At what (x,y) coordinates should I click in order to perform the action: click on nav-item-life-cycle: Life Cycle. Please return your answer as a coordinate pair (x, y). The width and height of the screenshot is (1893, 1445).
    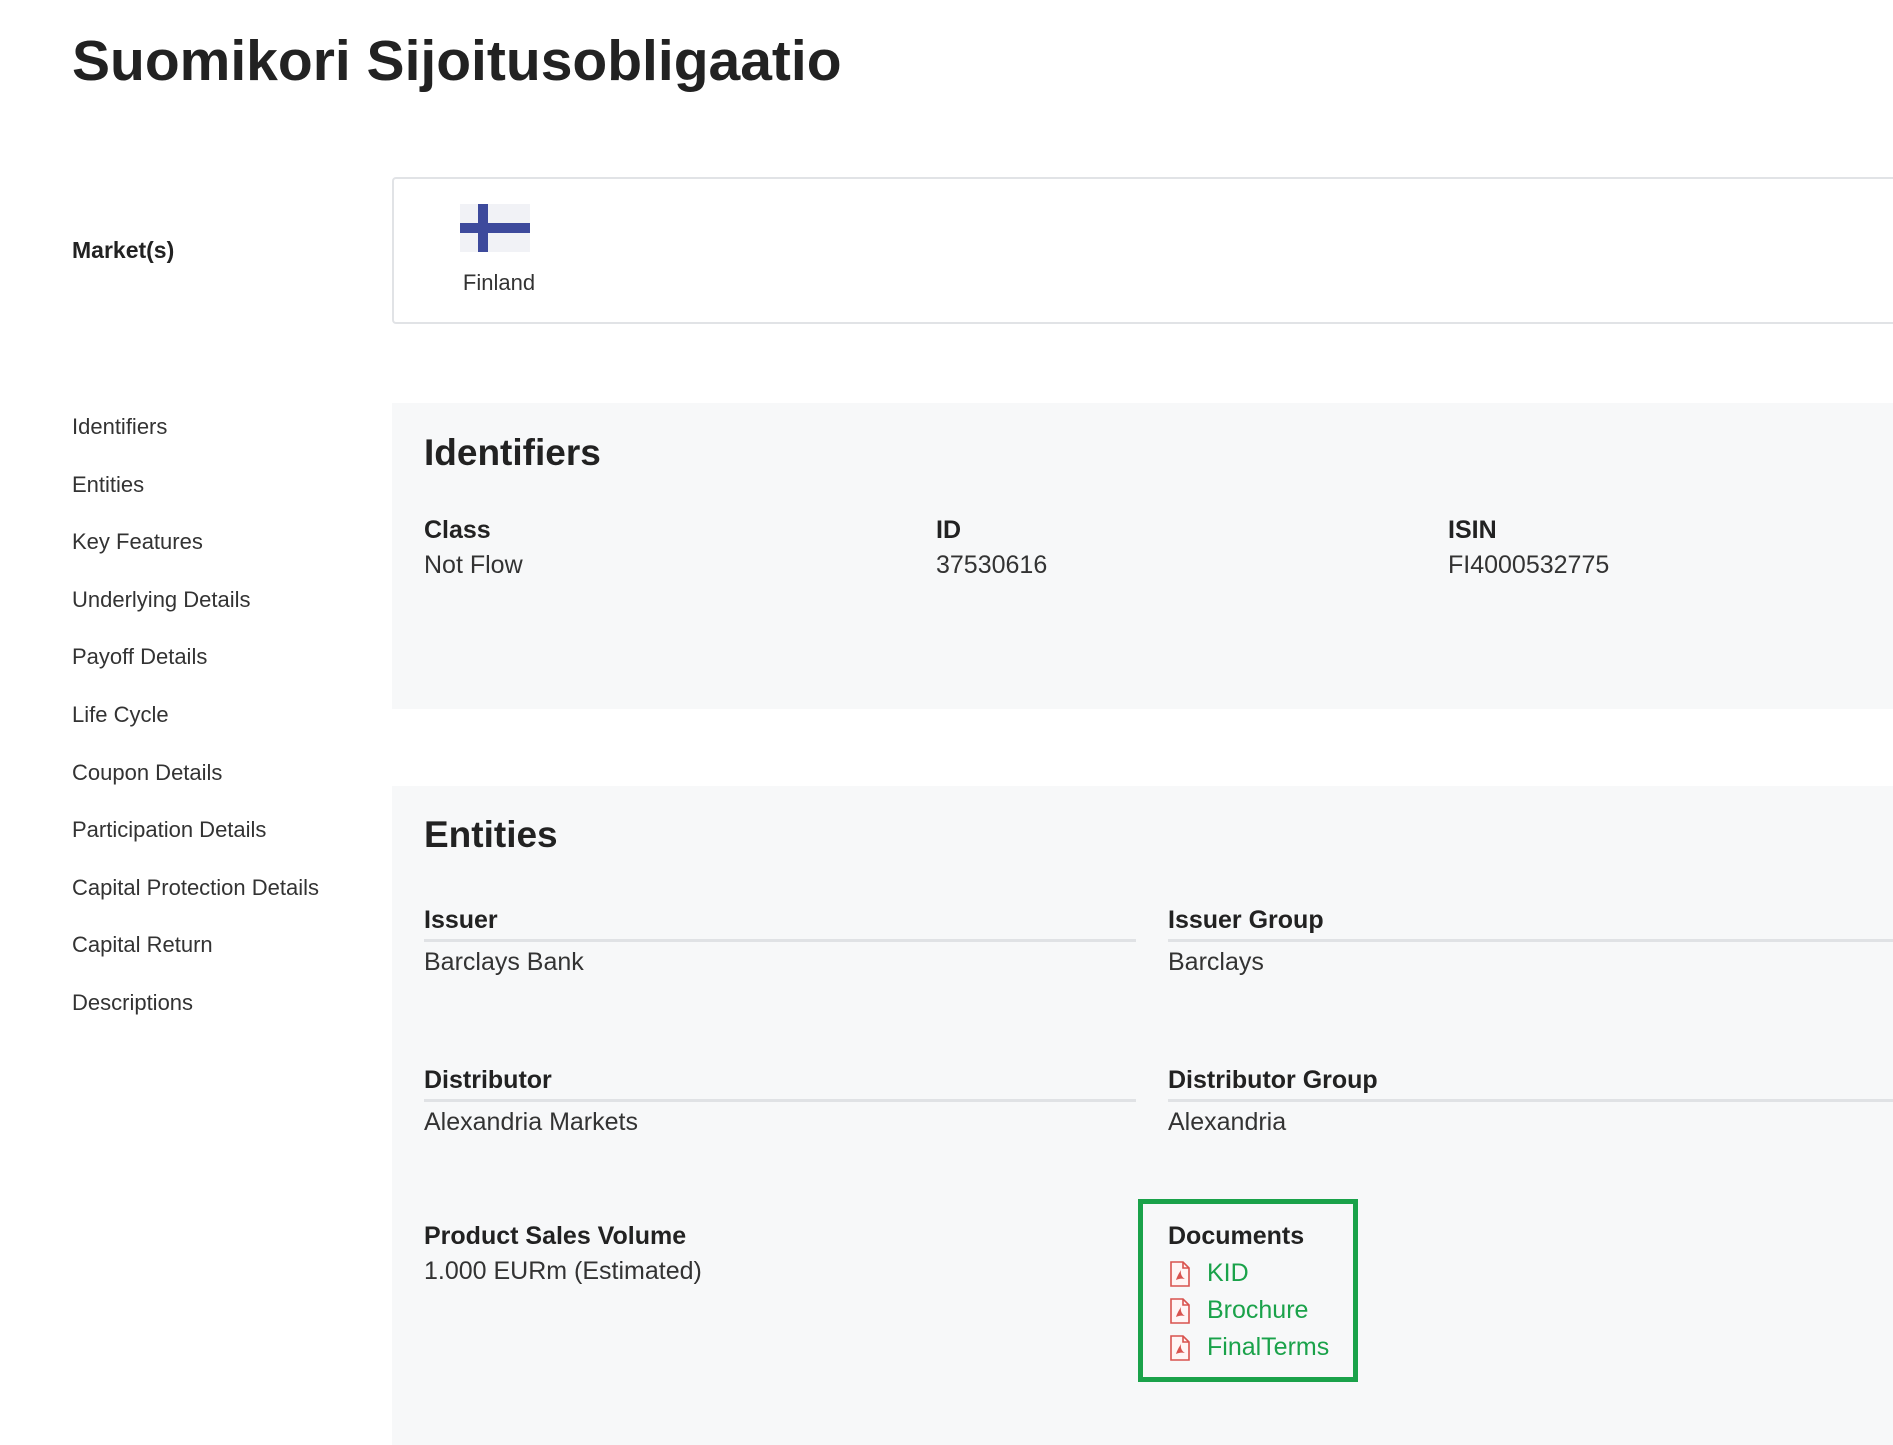
    Looking at the image, I should click on (195, 731).